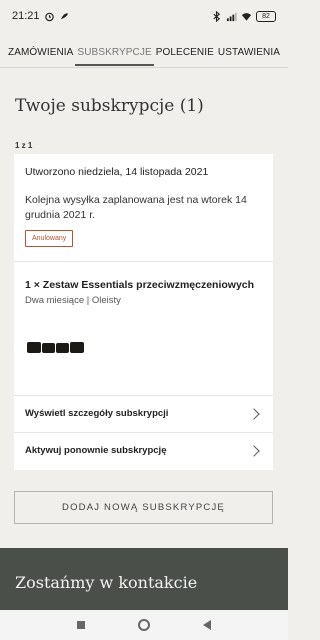  What do you see at coordinates (49, 238) in the screenshot?
I see `status-badge: Anulowany` at bounding box center [49, 238].